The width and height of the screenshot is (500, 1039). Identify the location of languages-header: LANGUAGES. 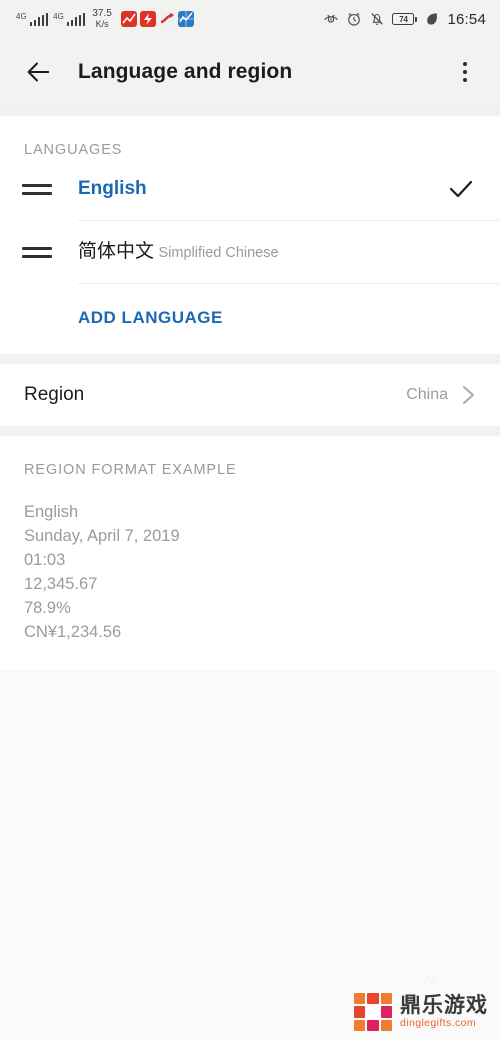
(73, 150).